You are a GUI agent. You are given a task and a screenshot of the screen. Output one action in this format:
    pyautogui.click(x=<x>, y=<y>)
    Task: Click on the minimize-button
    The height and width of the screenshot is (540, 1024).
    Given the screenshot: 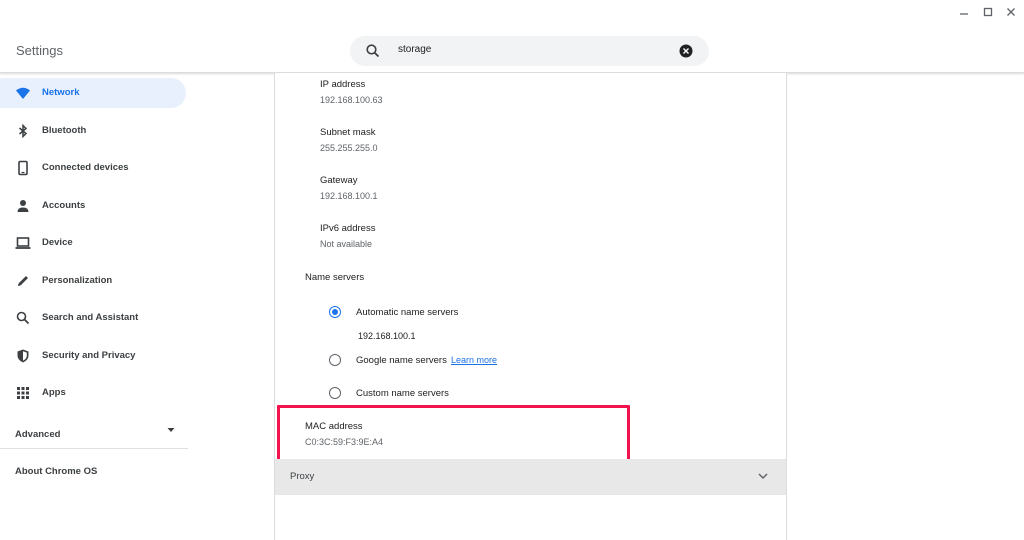 What is the action you would take?
    pyautogui.click(x=964, y=12)
    